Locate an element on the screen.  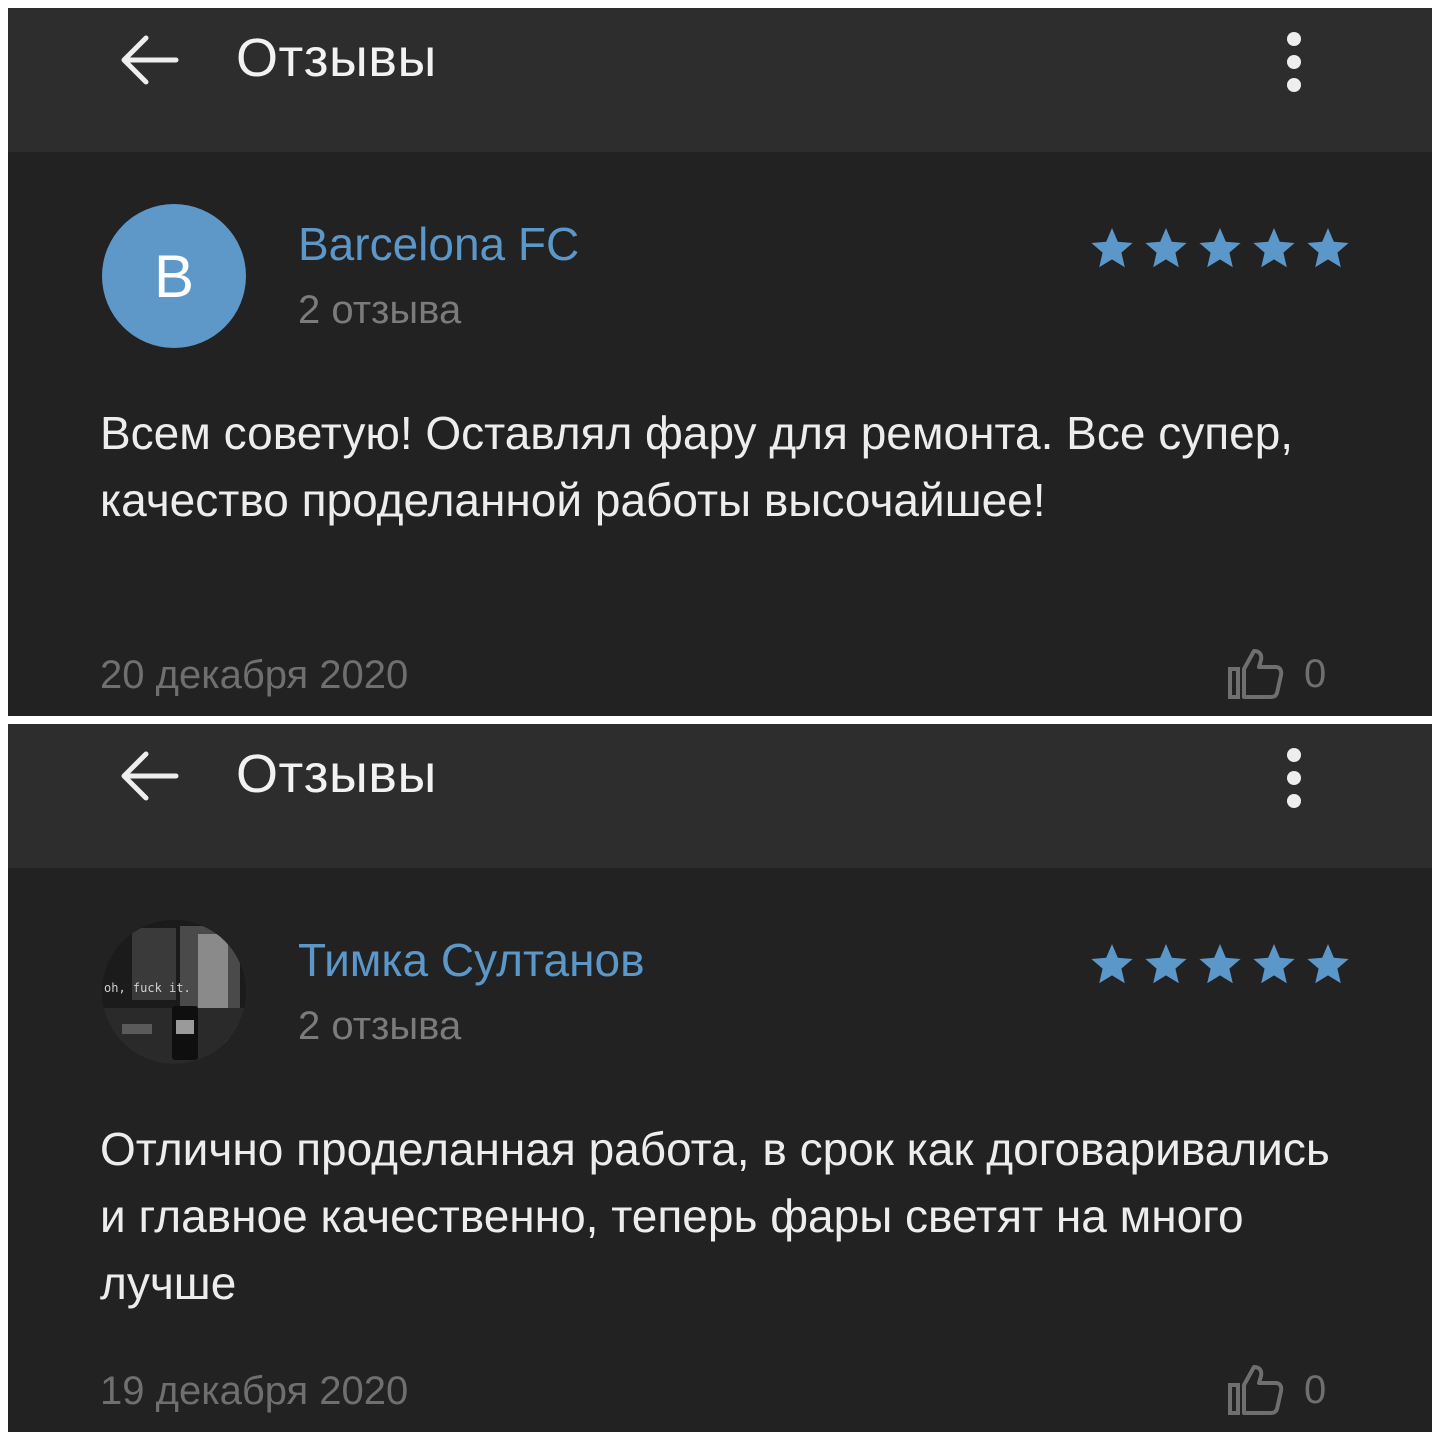
author-name: Тимка Султанов is located at coordinates (471, 960).